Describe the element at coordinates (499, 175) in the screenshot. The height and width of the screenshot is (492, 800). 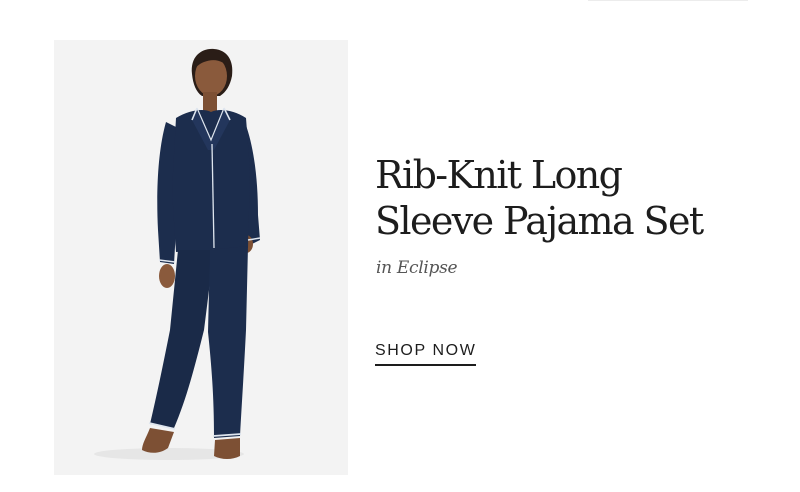
I see `product-title-line-1: Rib-Knit Long` at that location.